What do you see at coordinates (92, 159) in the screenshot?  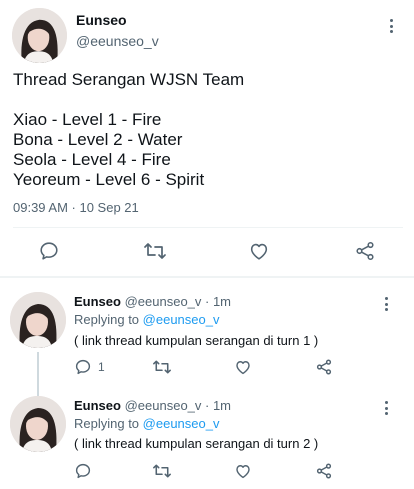 I see `tweet-line: Seola - Level 4 - Fire` at bounding box center [92, 159].